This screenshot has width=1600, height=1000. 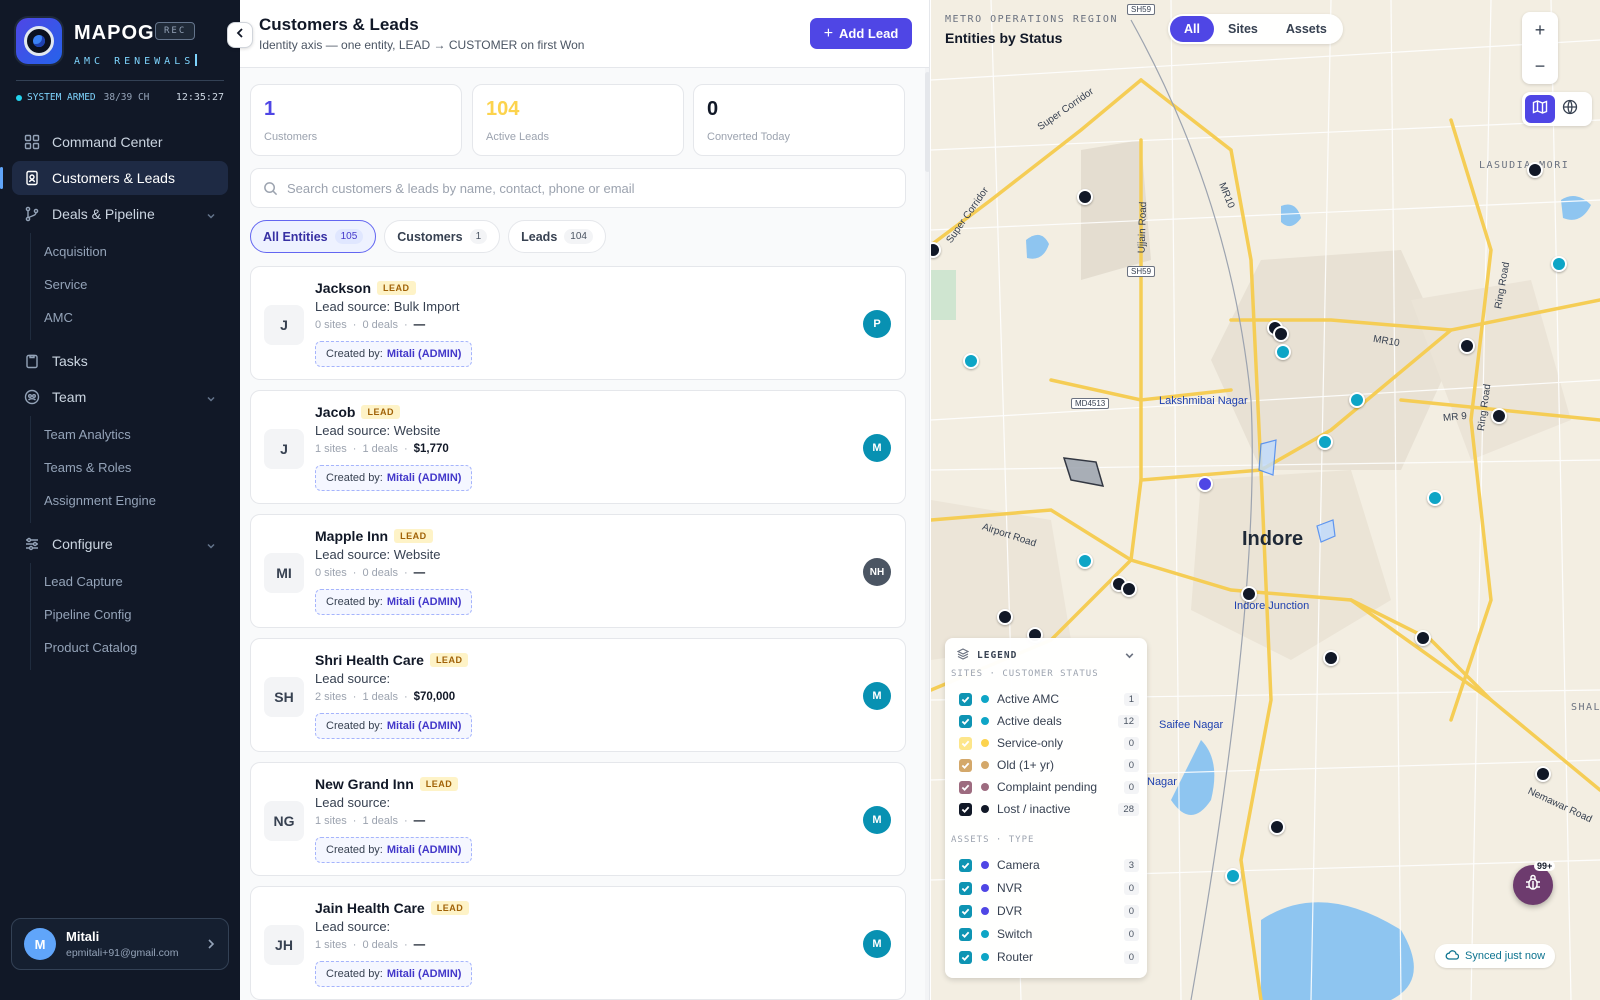 I want to click on add-lead-button: + Add Lead, so click(x=861, y=33).